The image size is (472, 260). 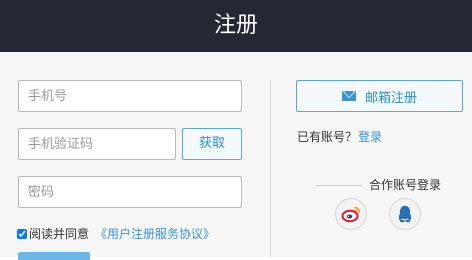 What do you see at coordinates (327, 137) in the screenshot?
I see `have-account-text: 已有账号？` at bounding box center [327, 137].